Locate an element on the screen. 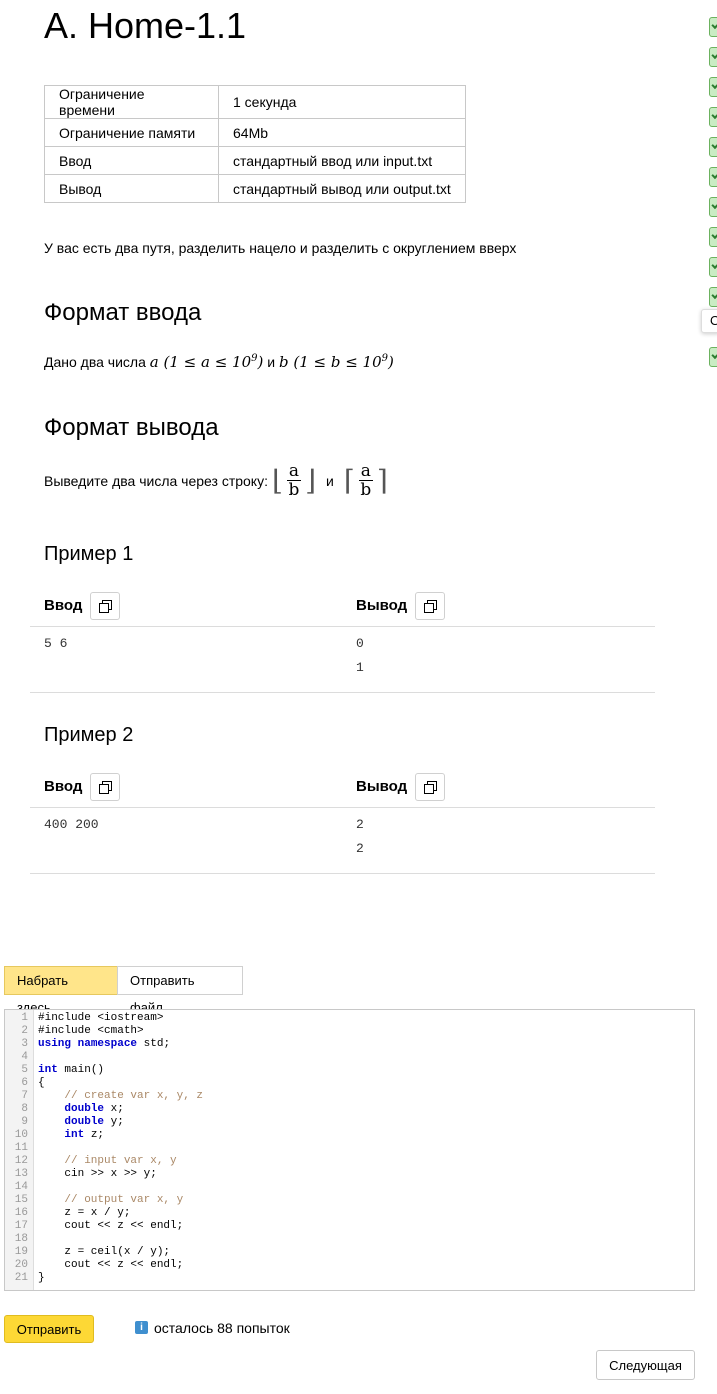 This screenshot has height=1394, width=717. example-output-line: 2 is located at coordinates (360, 848).